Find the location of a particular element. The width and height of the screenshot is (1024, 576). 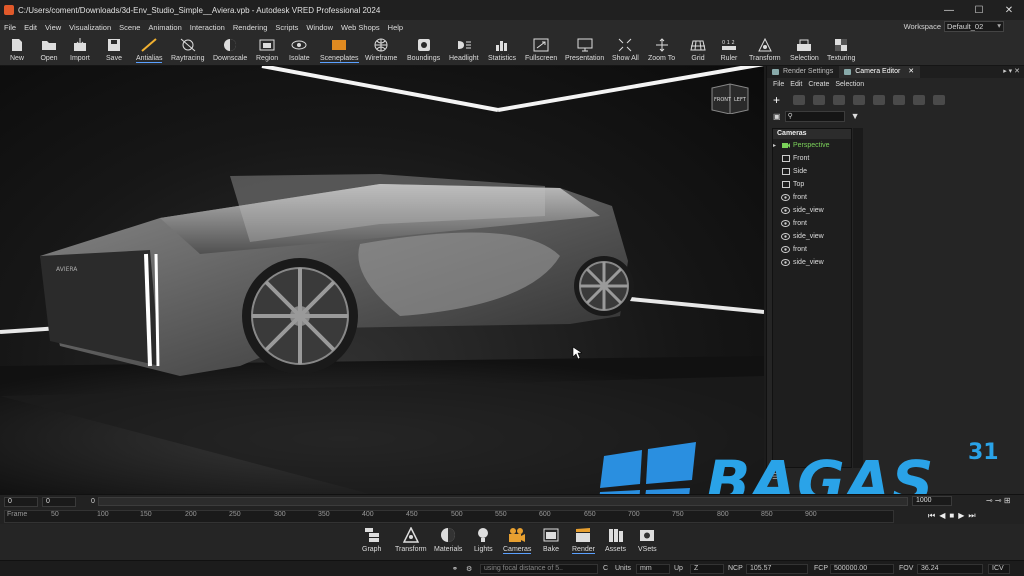

rp-menu-create: Create is located at coordinates (818, 84).